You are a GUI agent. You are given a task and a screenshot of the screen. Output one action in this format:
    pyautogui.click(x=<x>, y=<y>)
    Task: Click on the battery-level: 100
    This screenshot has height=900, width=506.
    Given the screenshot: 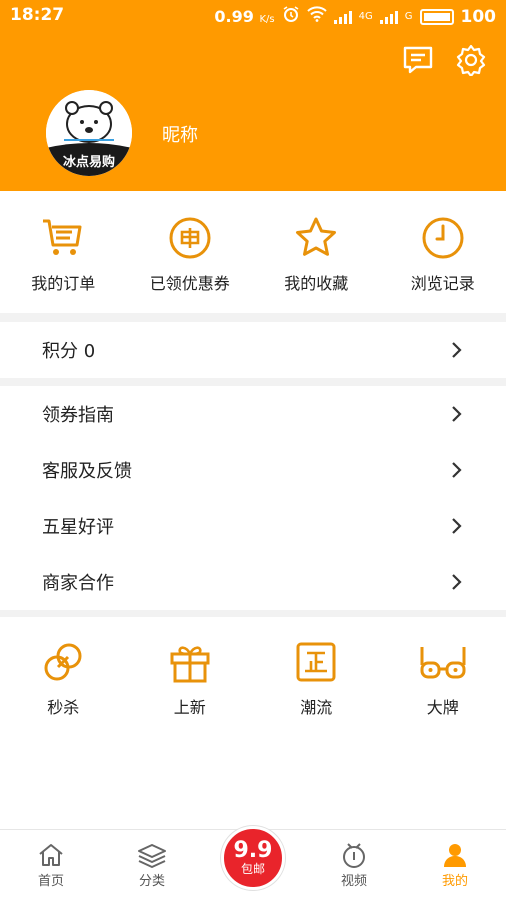 What is the action you would take?
    pyautogui.click(x=478, y=16)
    